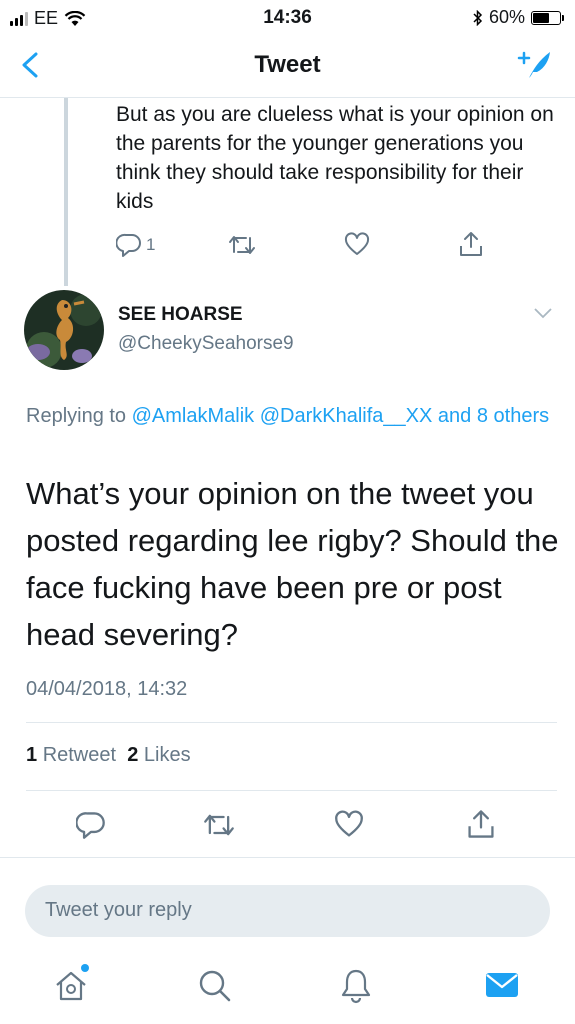 The image size is (575, 1024). What do you see at coordinates (118, 910) in the screenshot?
I see `reply-placeholder: Tweet your reply` at bounding box center [118, 910].